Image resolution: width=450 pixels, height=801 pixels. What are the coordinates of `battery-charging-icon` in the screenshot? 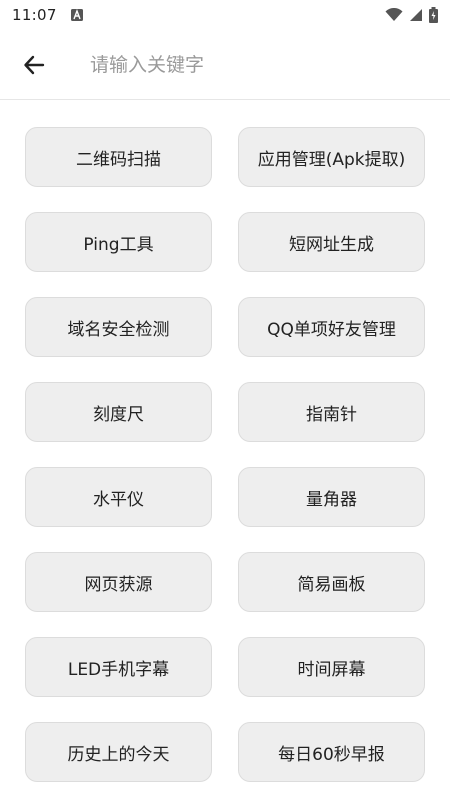 It's located at (433, 15).